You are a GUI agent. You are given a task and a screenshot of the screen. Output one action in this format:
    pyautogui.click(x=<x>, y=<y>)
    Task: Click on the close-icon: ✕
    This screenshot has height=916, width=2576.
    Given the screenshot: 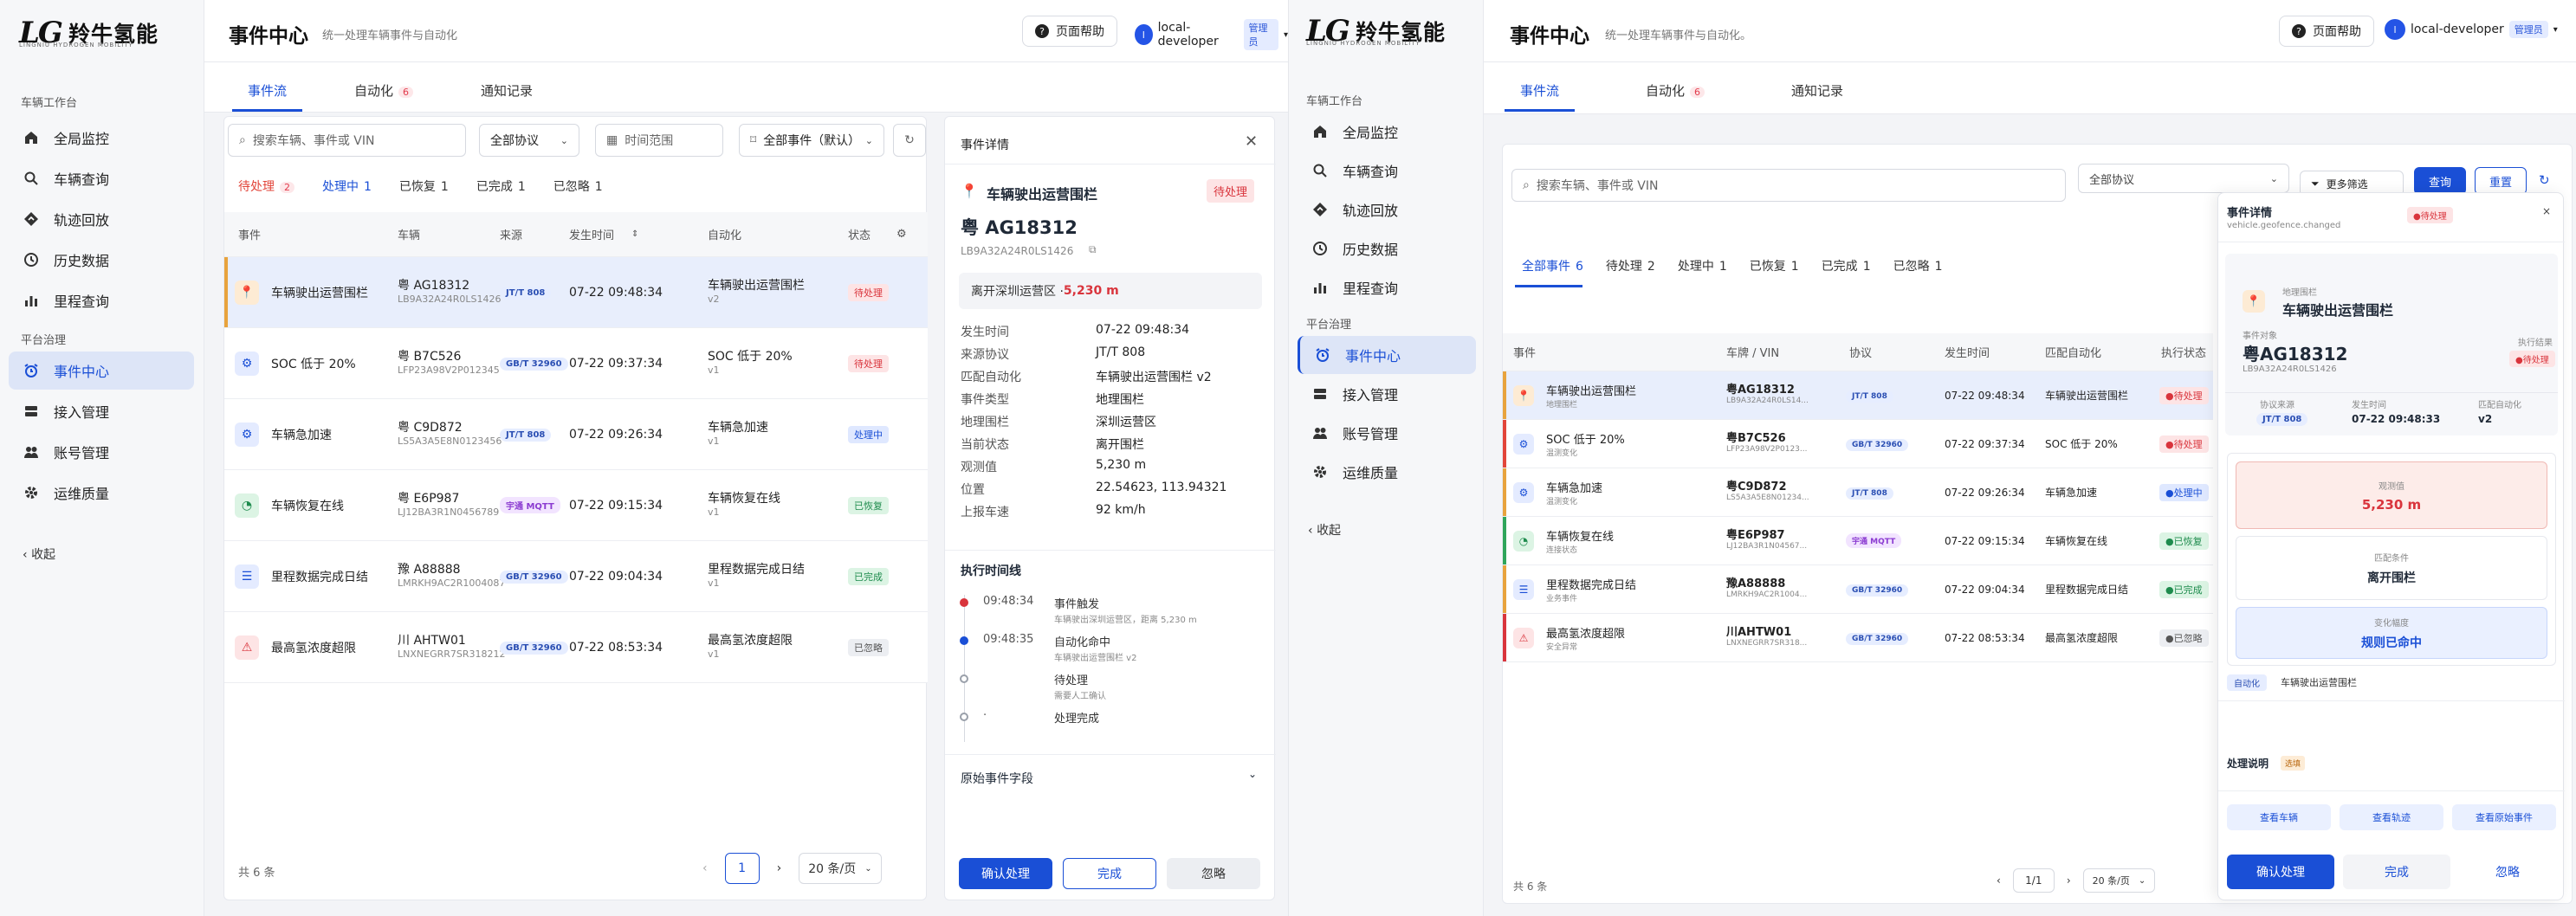 What is the action you would take?
    pyautogui.click(x=1251, y=141)
    